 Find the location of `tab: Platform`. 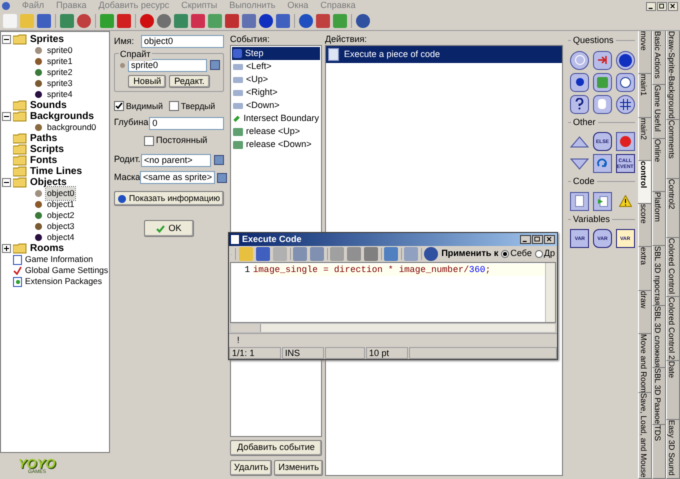

tab: Platform is located at coordinates (659, 219).